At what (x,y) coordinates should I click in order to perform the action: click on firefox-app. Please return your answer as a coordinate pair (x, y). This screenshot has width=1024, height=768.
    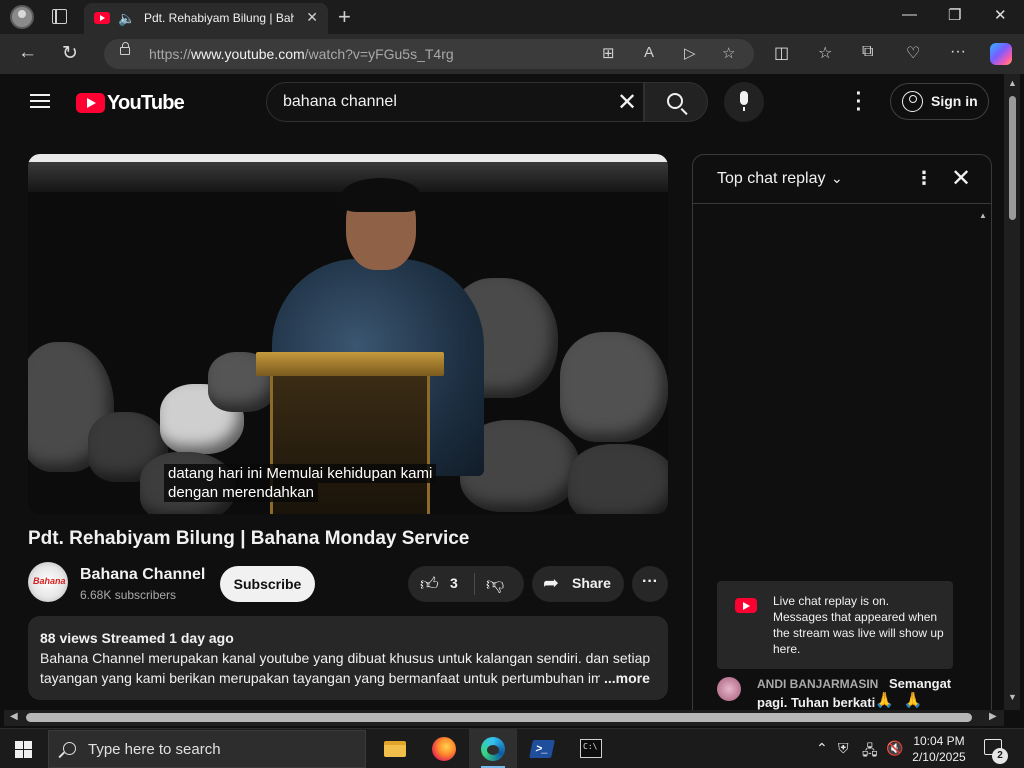
    Looking at the image, I should click on (444, 748).